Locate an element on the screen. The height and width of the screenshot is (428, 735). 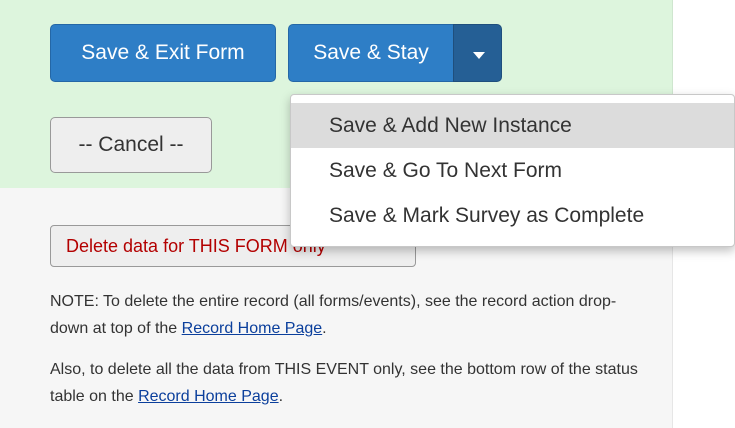
cancel-button: -- Cancel -- is located at coordinates (131, 145).